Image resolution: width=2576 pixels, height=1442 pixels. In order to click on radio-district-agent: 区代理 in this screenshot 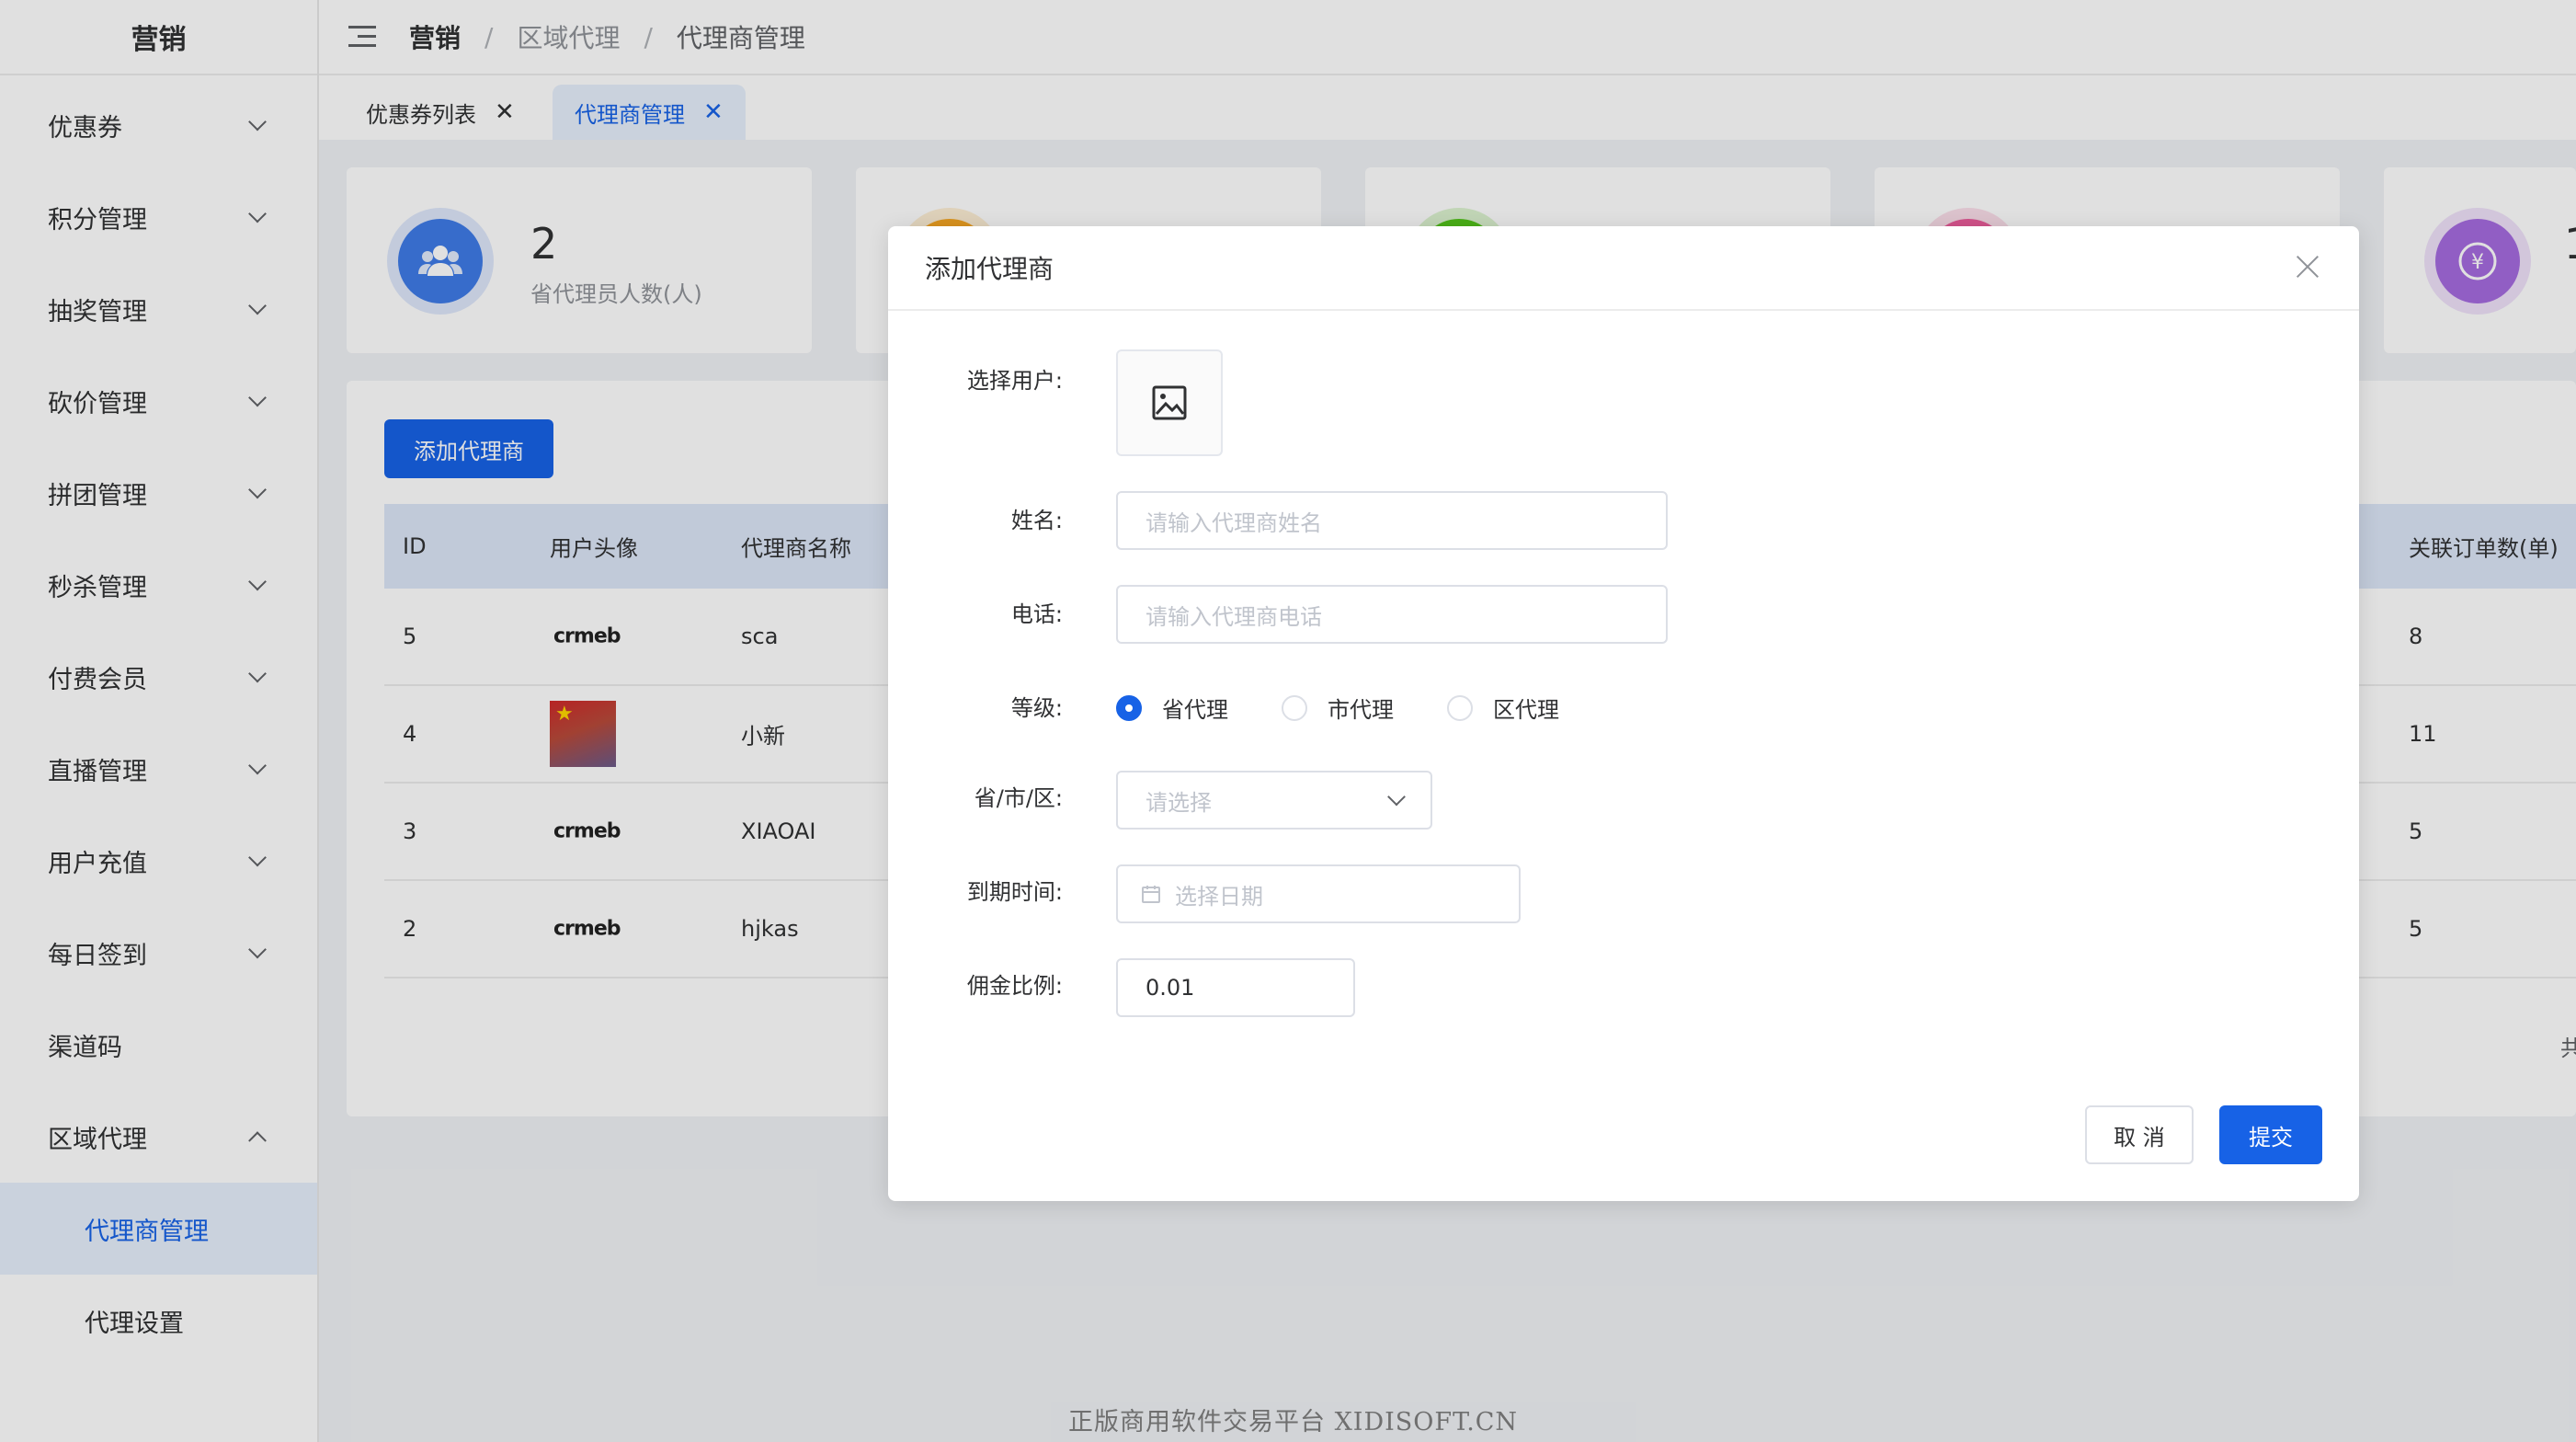, I will do `click(1503, 708)`.